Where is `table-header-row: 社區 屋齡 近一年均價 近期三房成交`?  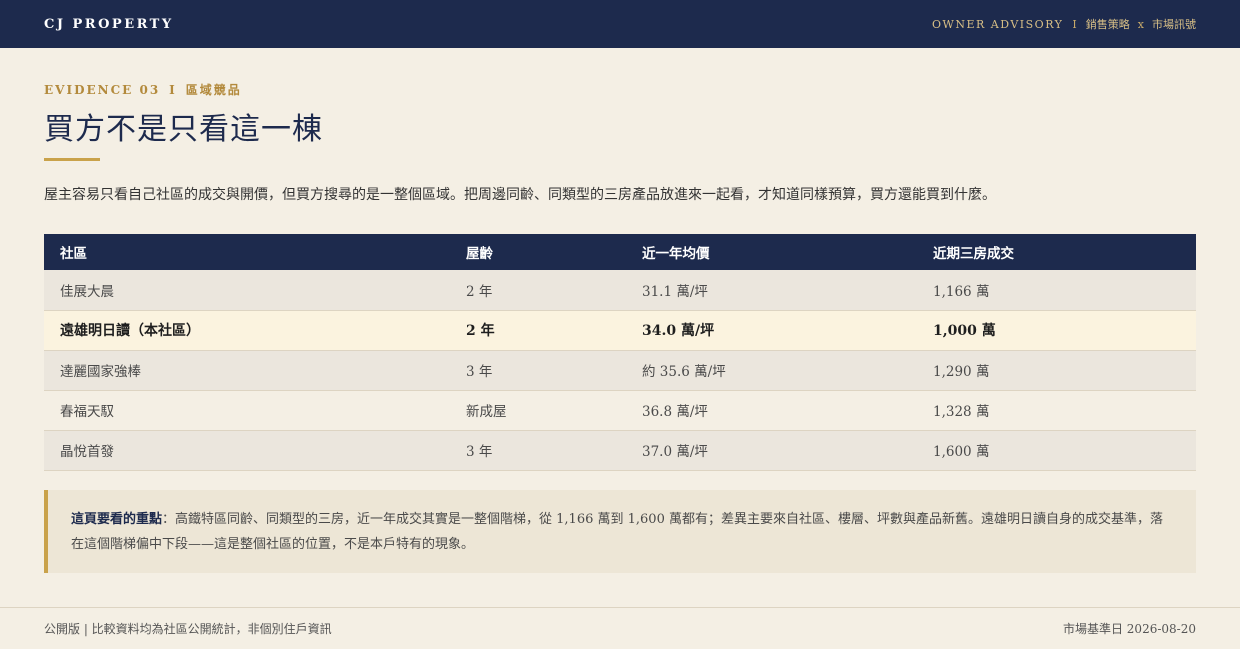 table-header-row: 社區 屋齡 近一年均價 近期三房成交 is located at coordinates (620, 252).